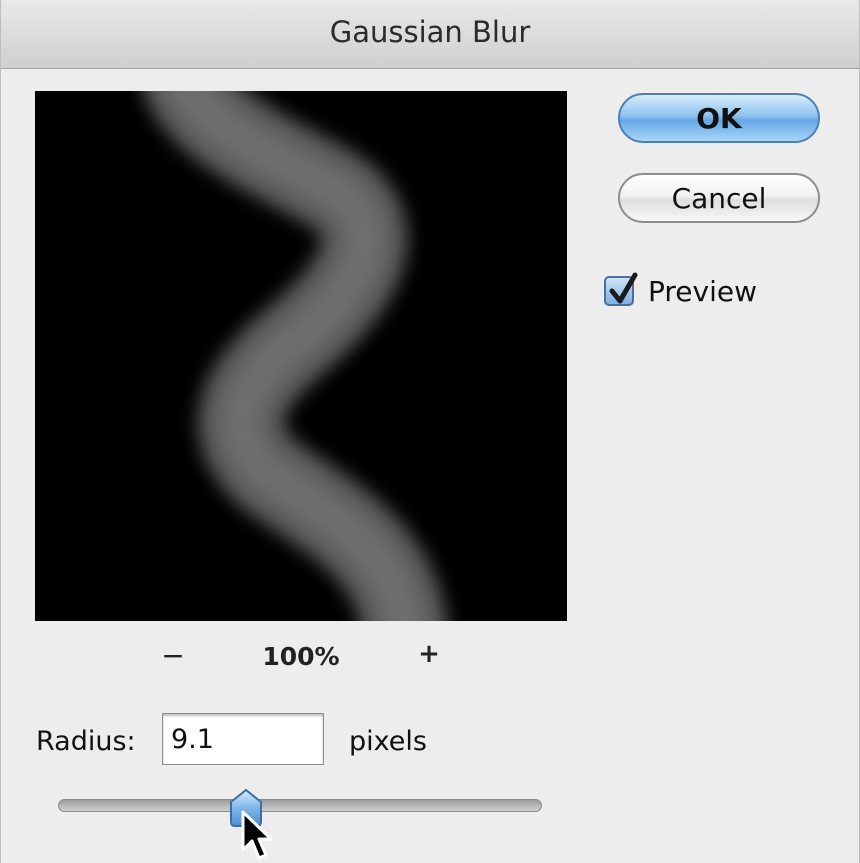 This screenshot has height=863, width=860. I want to click on checkmark-icon, so click(623, 288).